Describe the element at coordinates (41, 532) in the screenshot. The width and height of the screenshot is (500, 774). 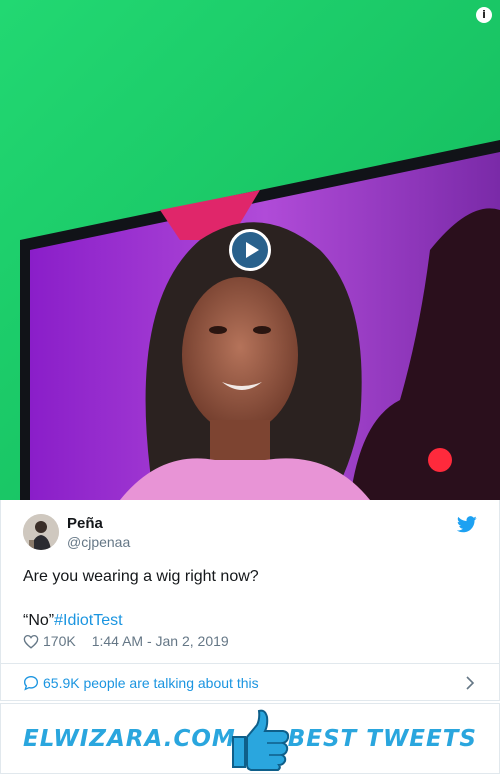
I see `avatar` at that location.